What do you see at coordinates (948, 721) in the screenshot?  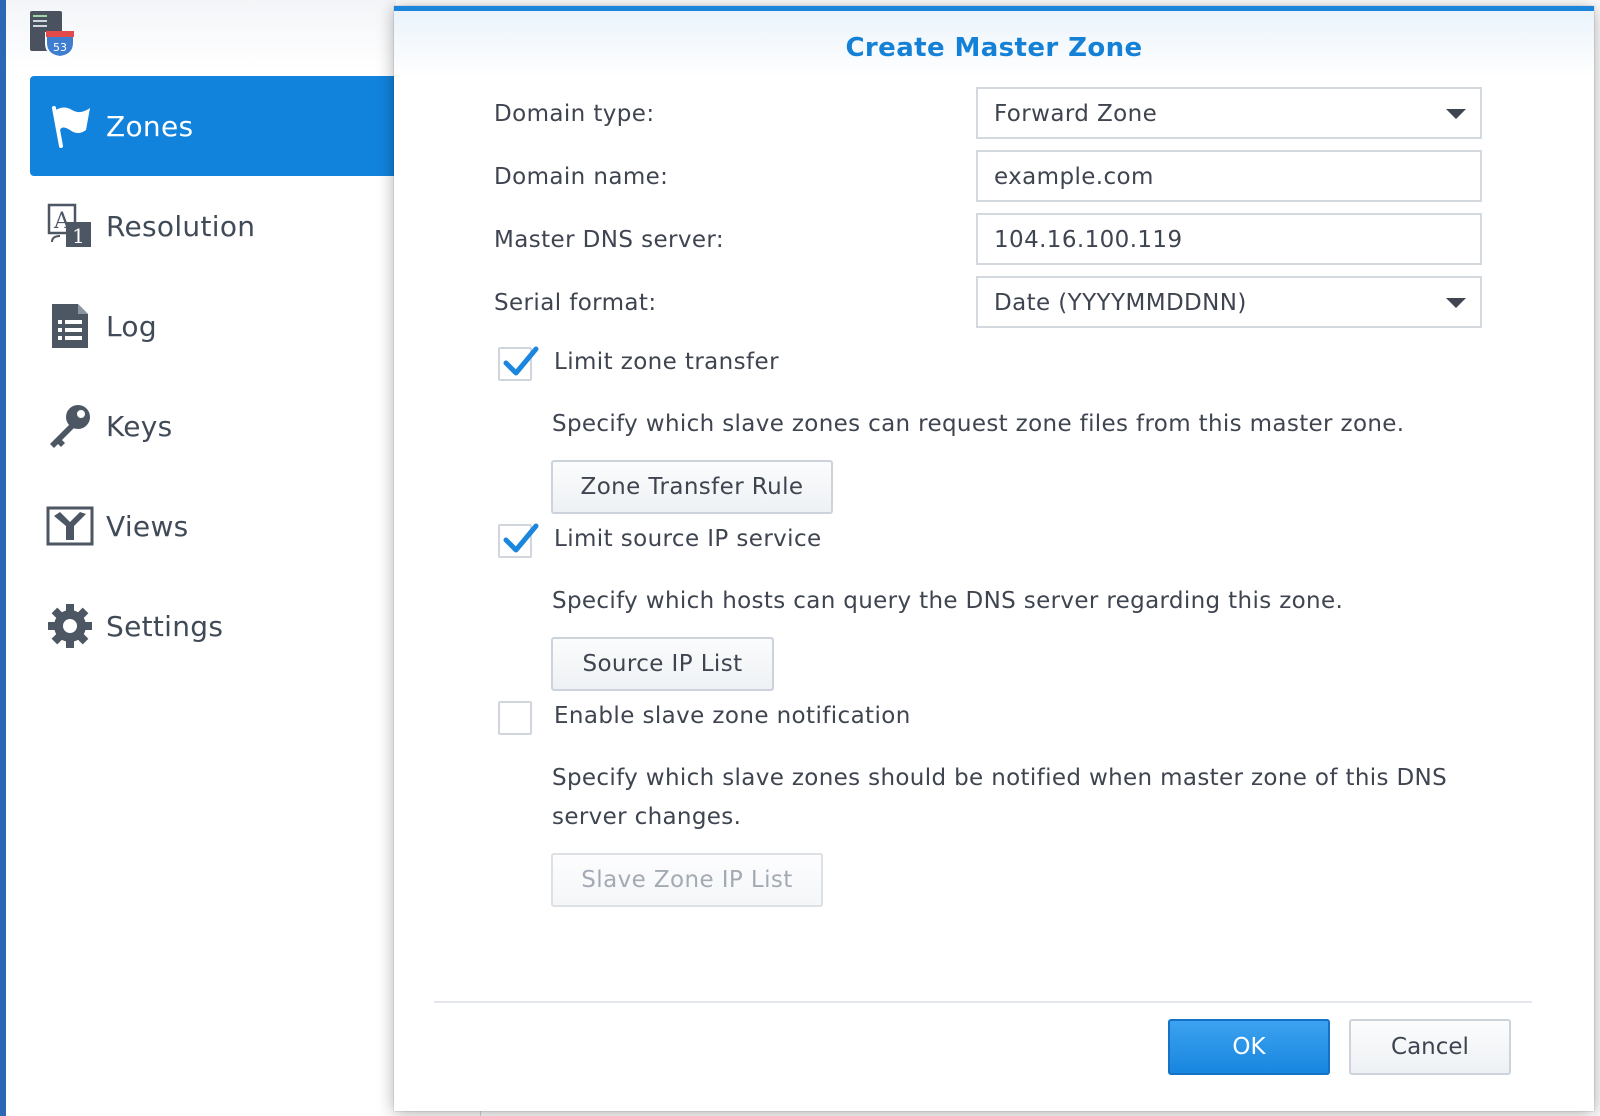 I see `slave-notification-option: Enable slave zone notification` at bounding box center [948, 721].